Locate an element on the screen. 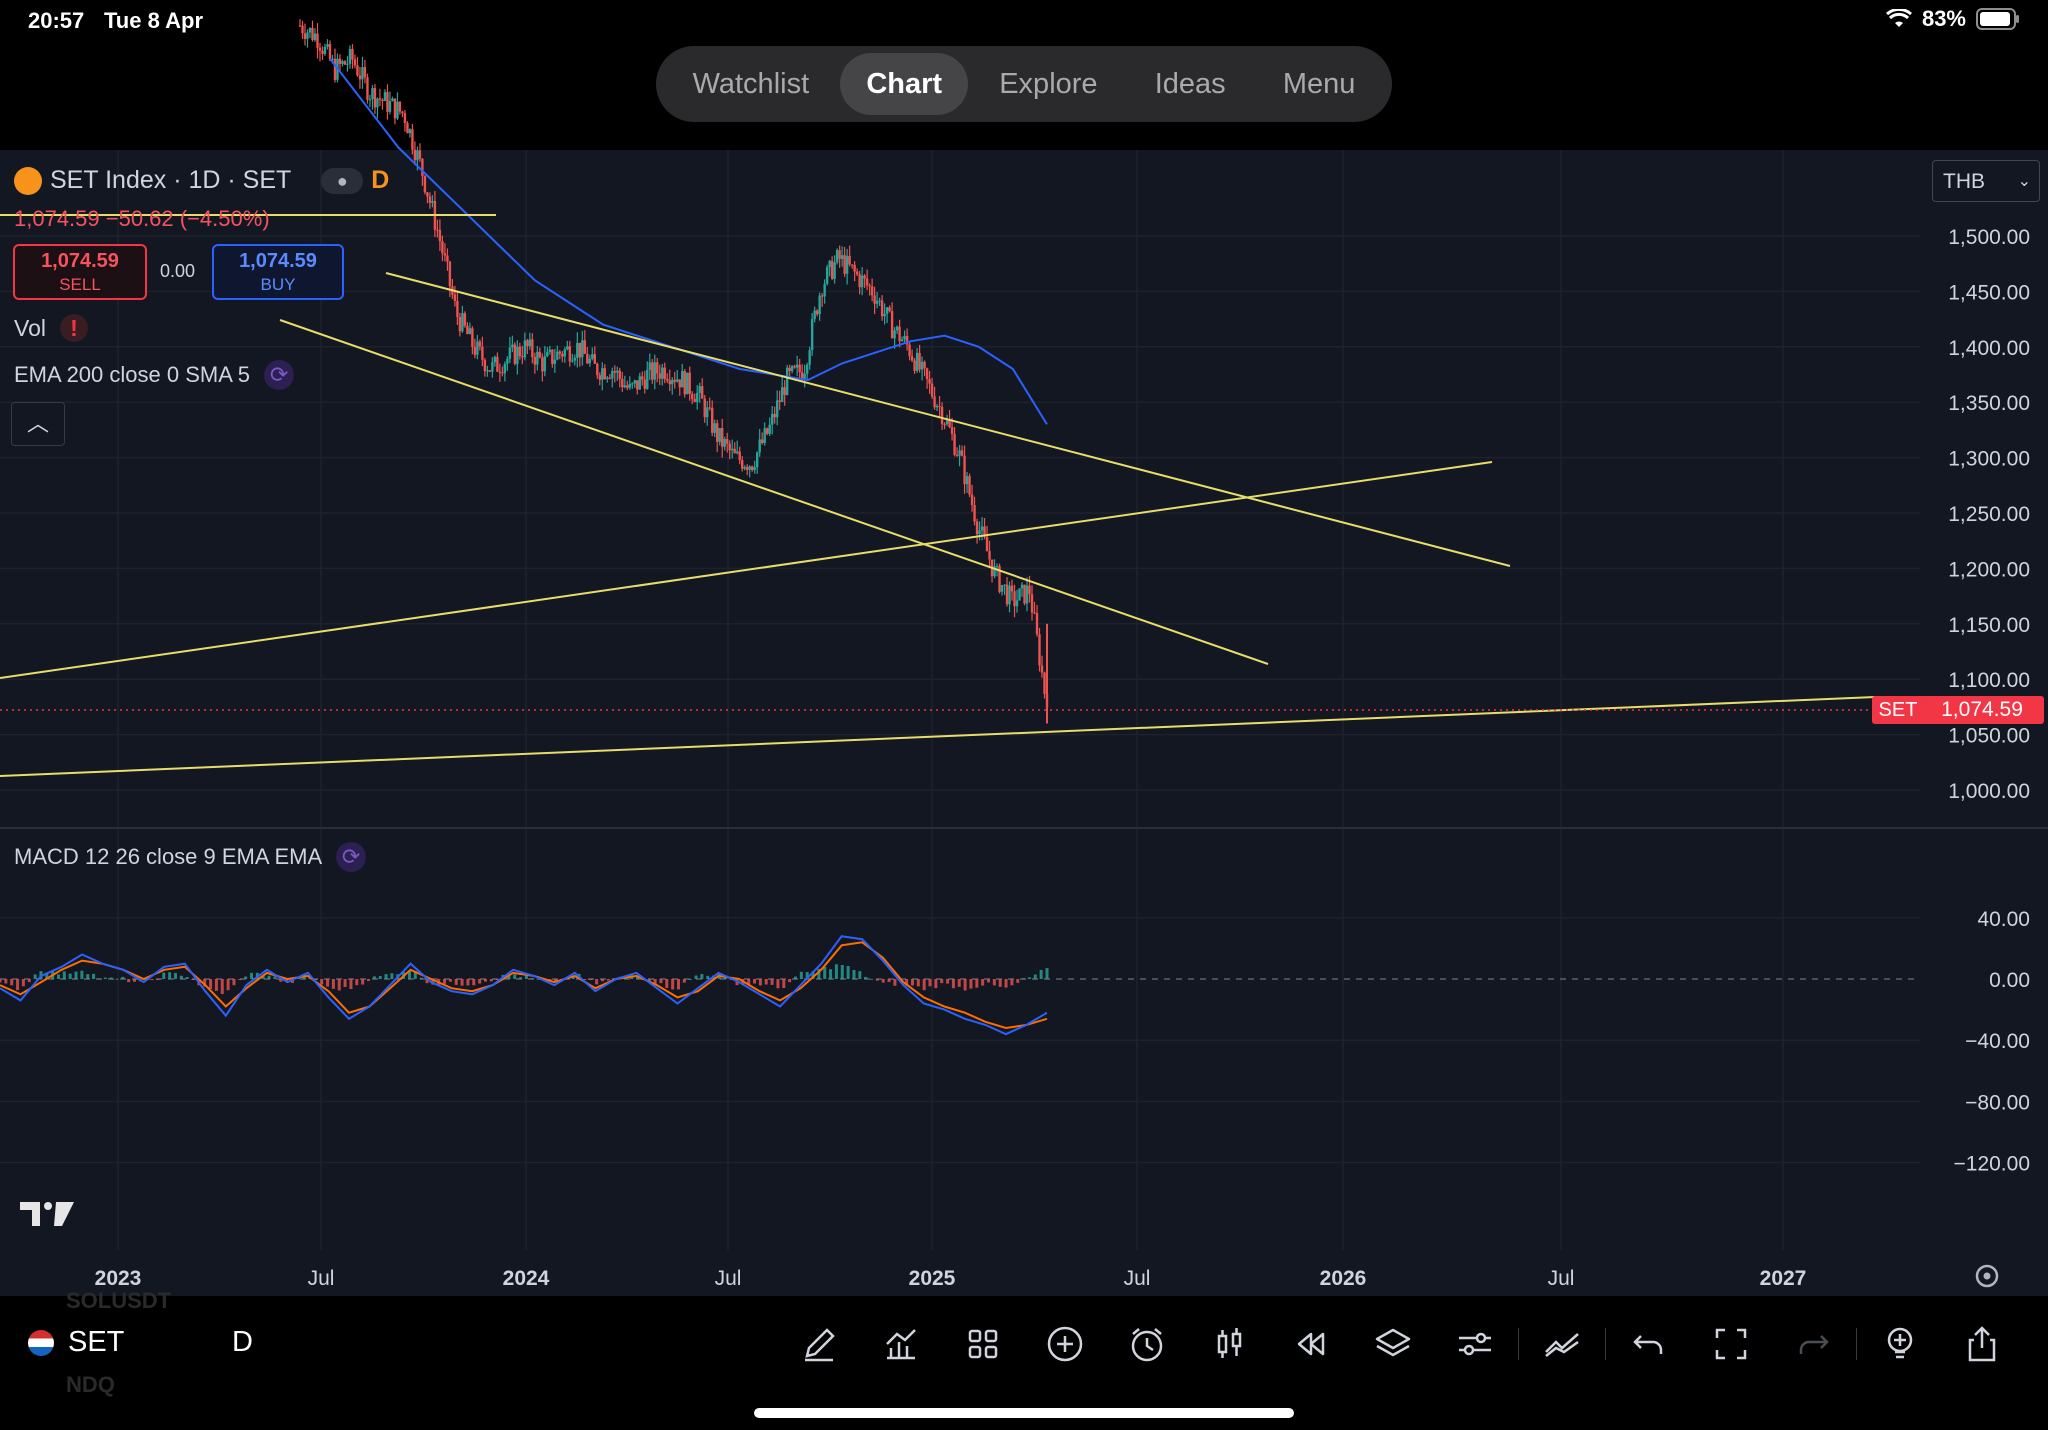  time-axis: 2023 Jul 2024 Jul 2025 Jul 2026 Jul 2027 is located at coordinates (951, 1278).